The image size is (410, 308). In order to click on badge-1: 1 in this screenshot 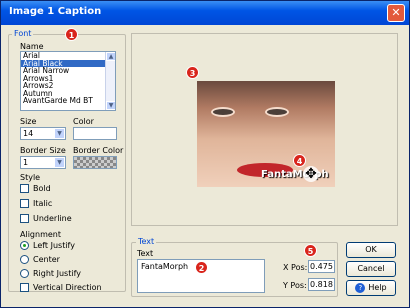, I will do `click(71, 34)`.